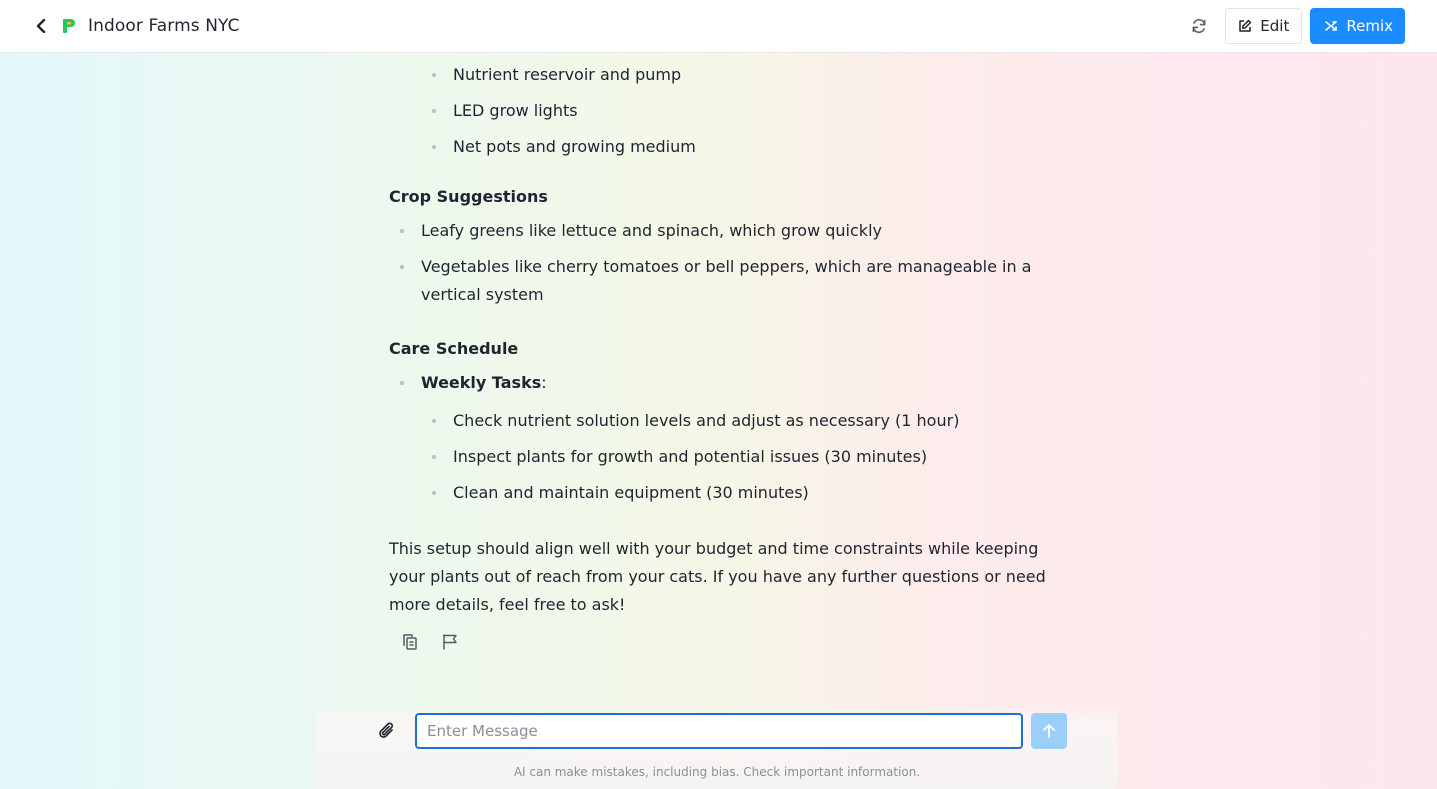 The width and height of the screenshot is (1437, 789). Describe the element at coordinates (721, 642) in the screenshot. I see `message-actions` at that location.